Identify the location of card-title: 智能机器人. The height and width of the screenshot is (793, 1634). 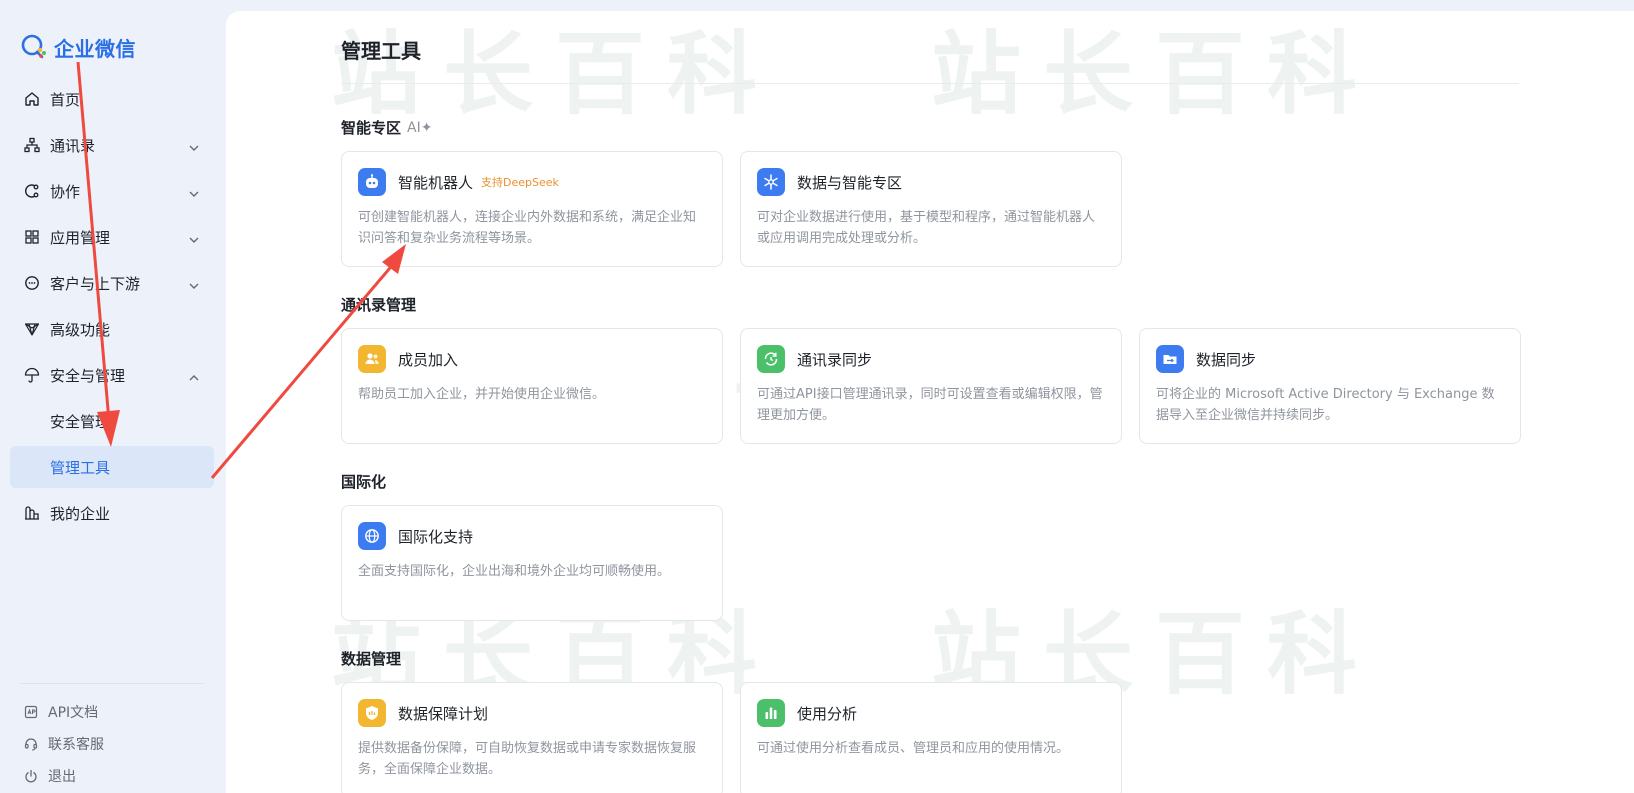
(436, 182).